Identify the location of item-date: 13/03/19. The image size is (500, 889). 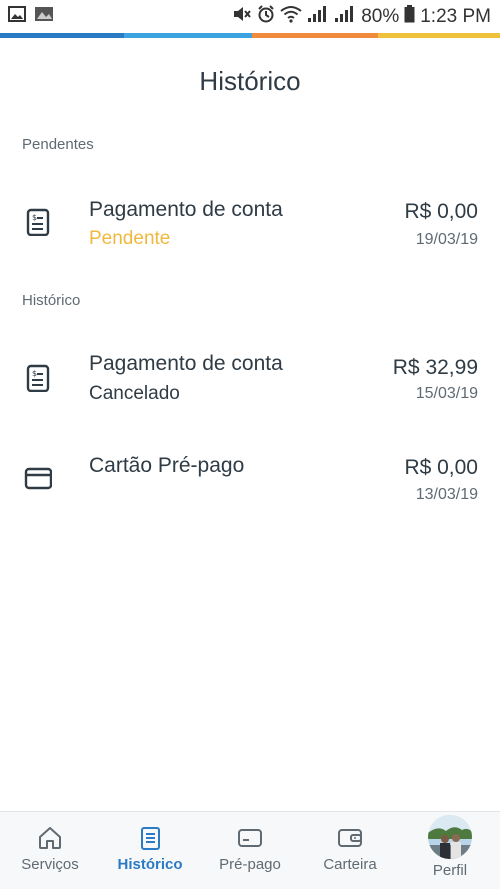
(446, 494).